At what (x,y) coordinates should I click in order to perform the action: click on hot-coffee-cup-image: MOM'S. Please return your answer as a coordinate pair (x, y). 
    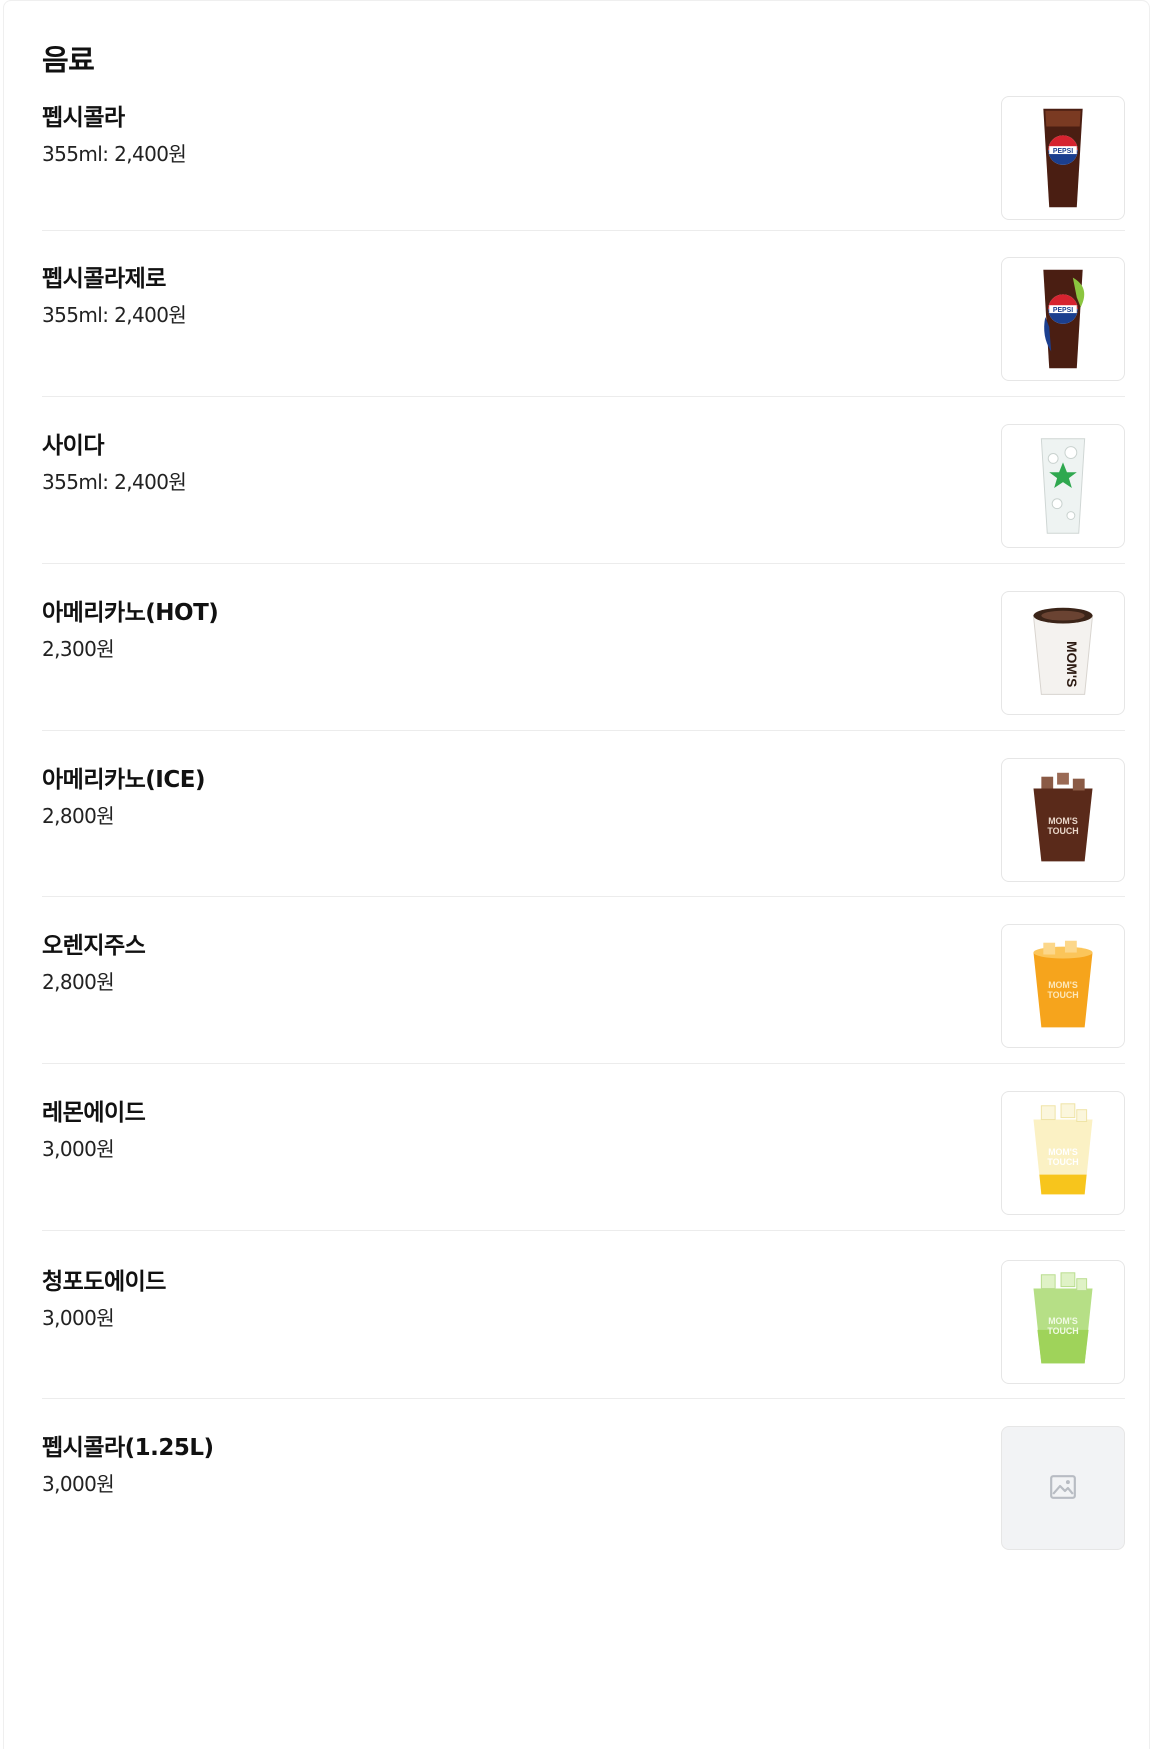
    Looking at the image, I should click on (1063, 653).